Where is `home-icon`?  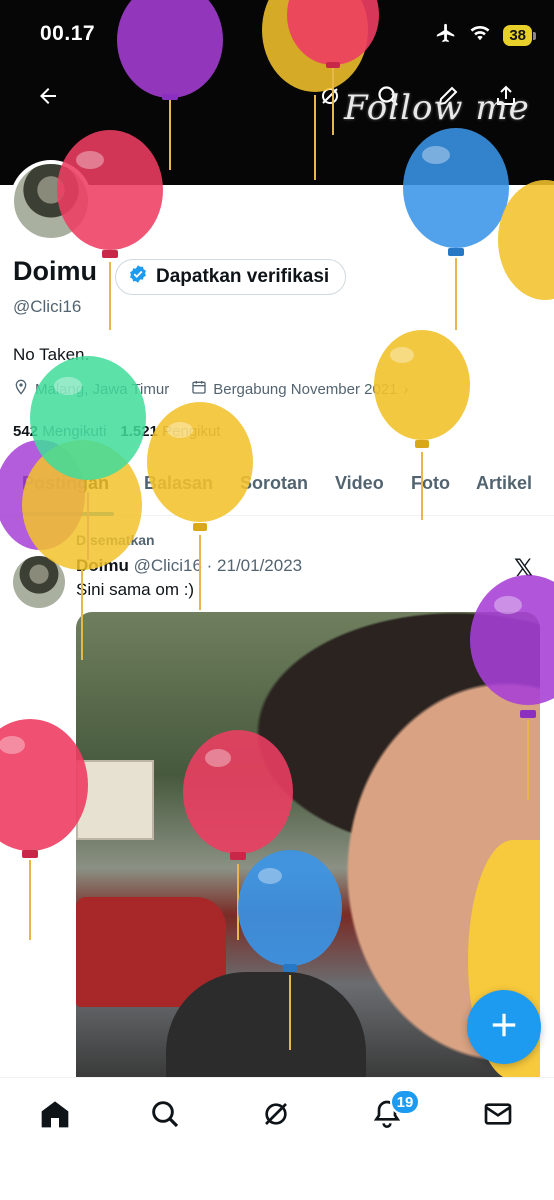 home-icon is located at coordinates (55, 1116).